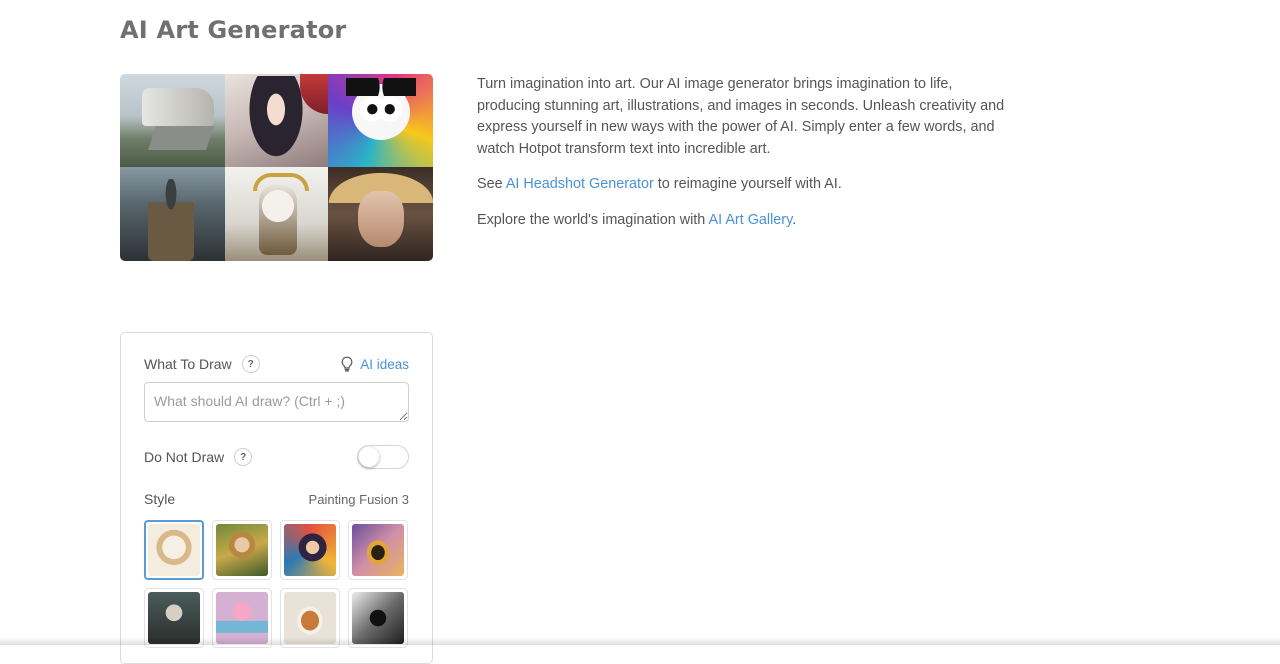  I want to click on bee-thumbnail-image, so click(378, 550).